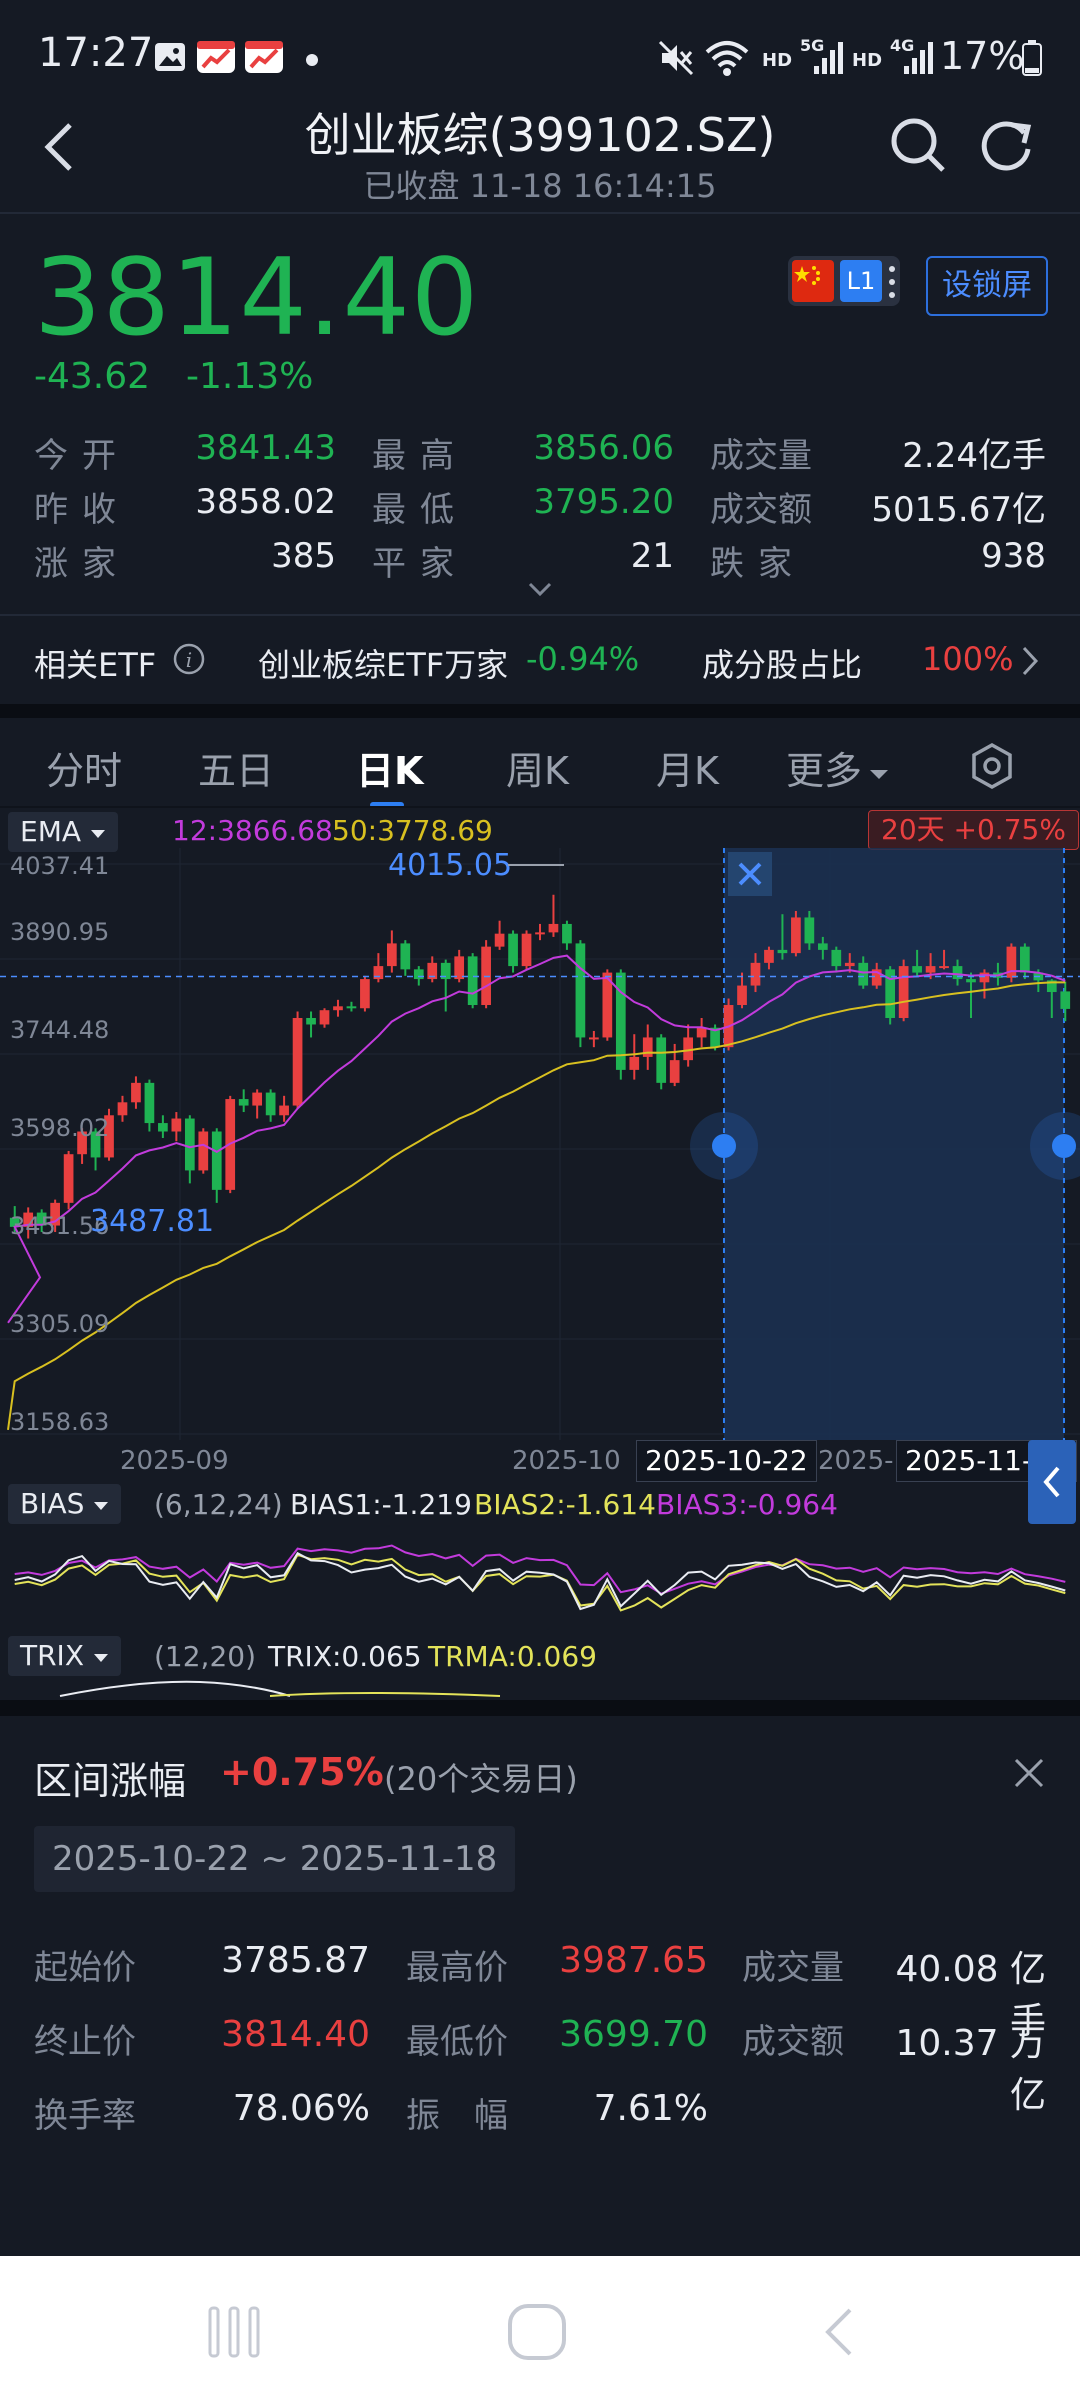  I want to click on tab-more: 更多, so click(838, 767).